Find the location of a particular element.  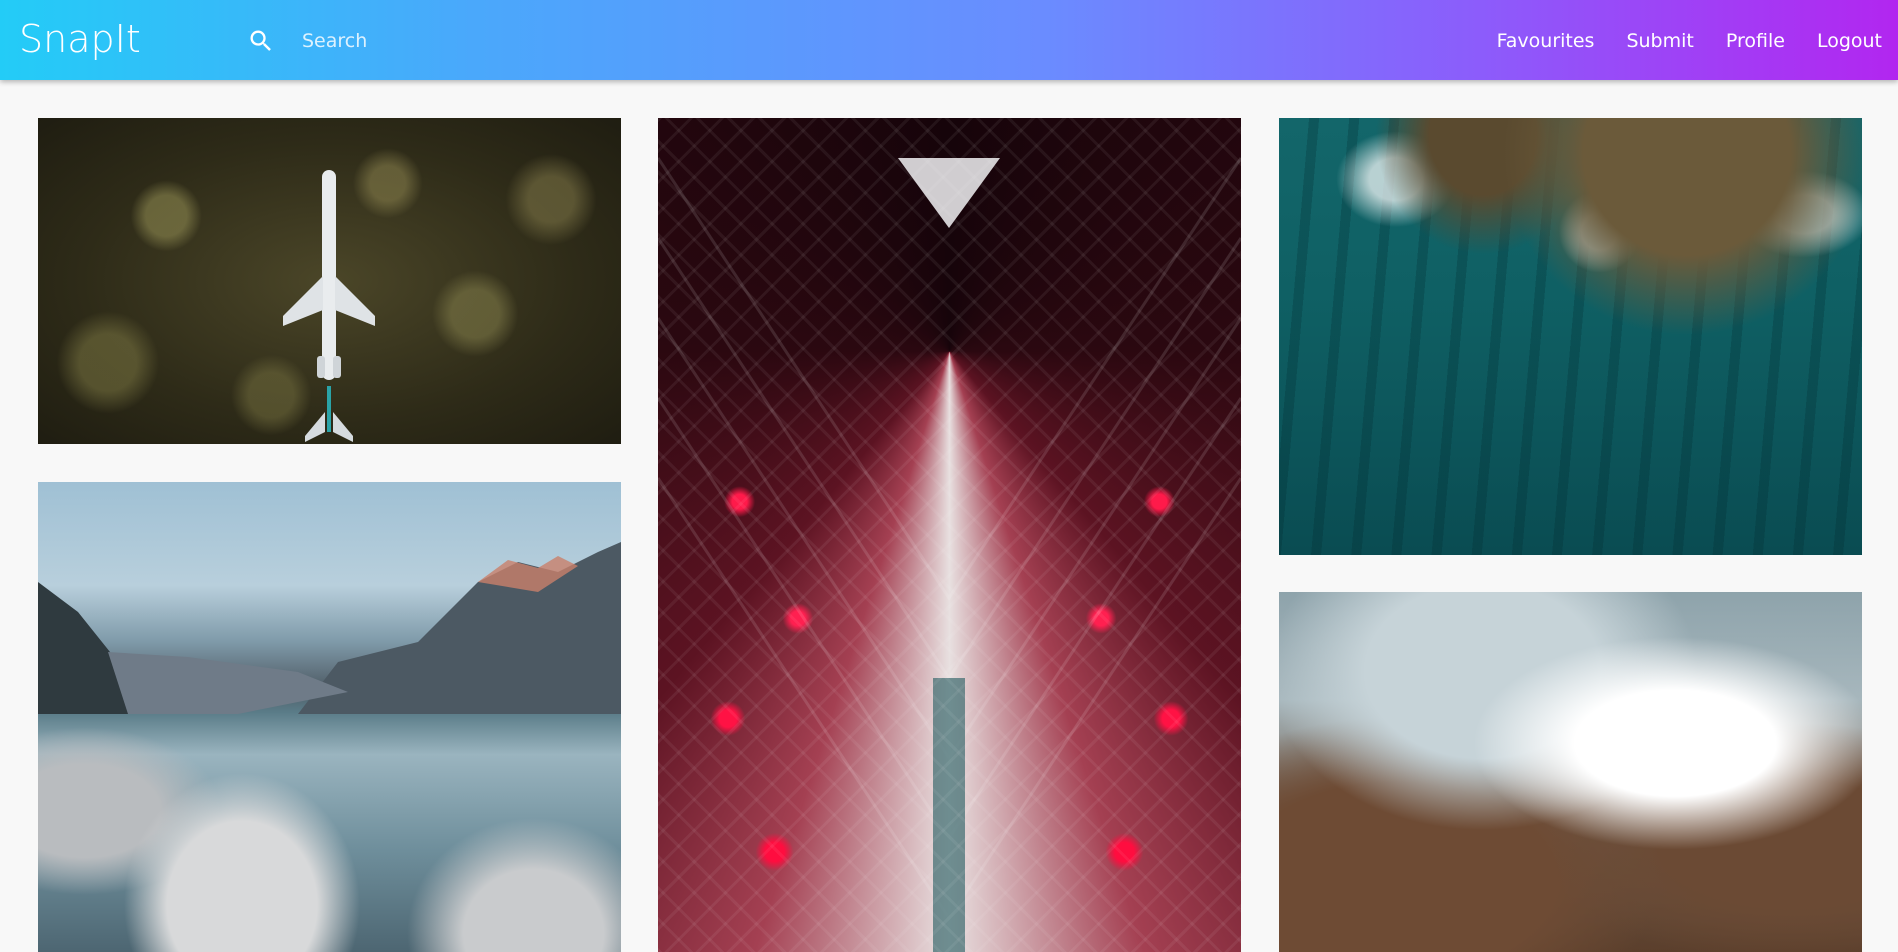

photo-airplane-forest is located at coordinates (329, 281).